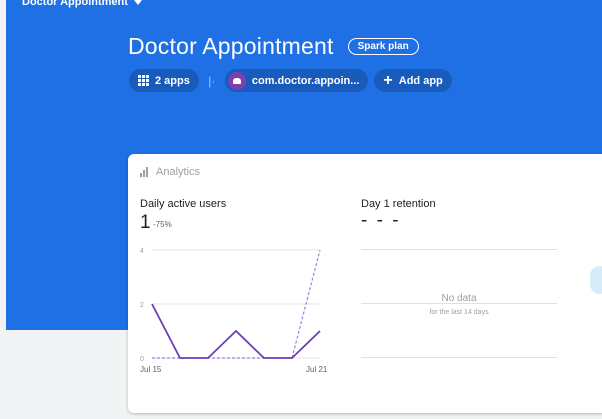 This screenshot has height=419, width=602. Describe the element at coordinates (142, 359) in the screenshot. I see `y-tick-label: 0` at that location.